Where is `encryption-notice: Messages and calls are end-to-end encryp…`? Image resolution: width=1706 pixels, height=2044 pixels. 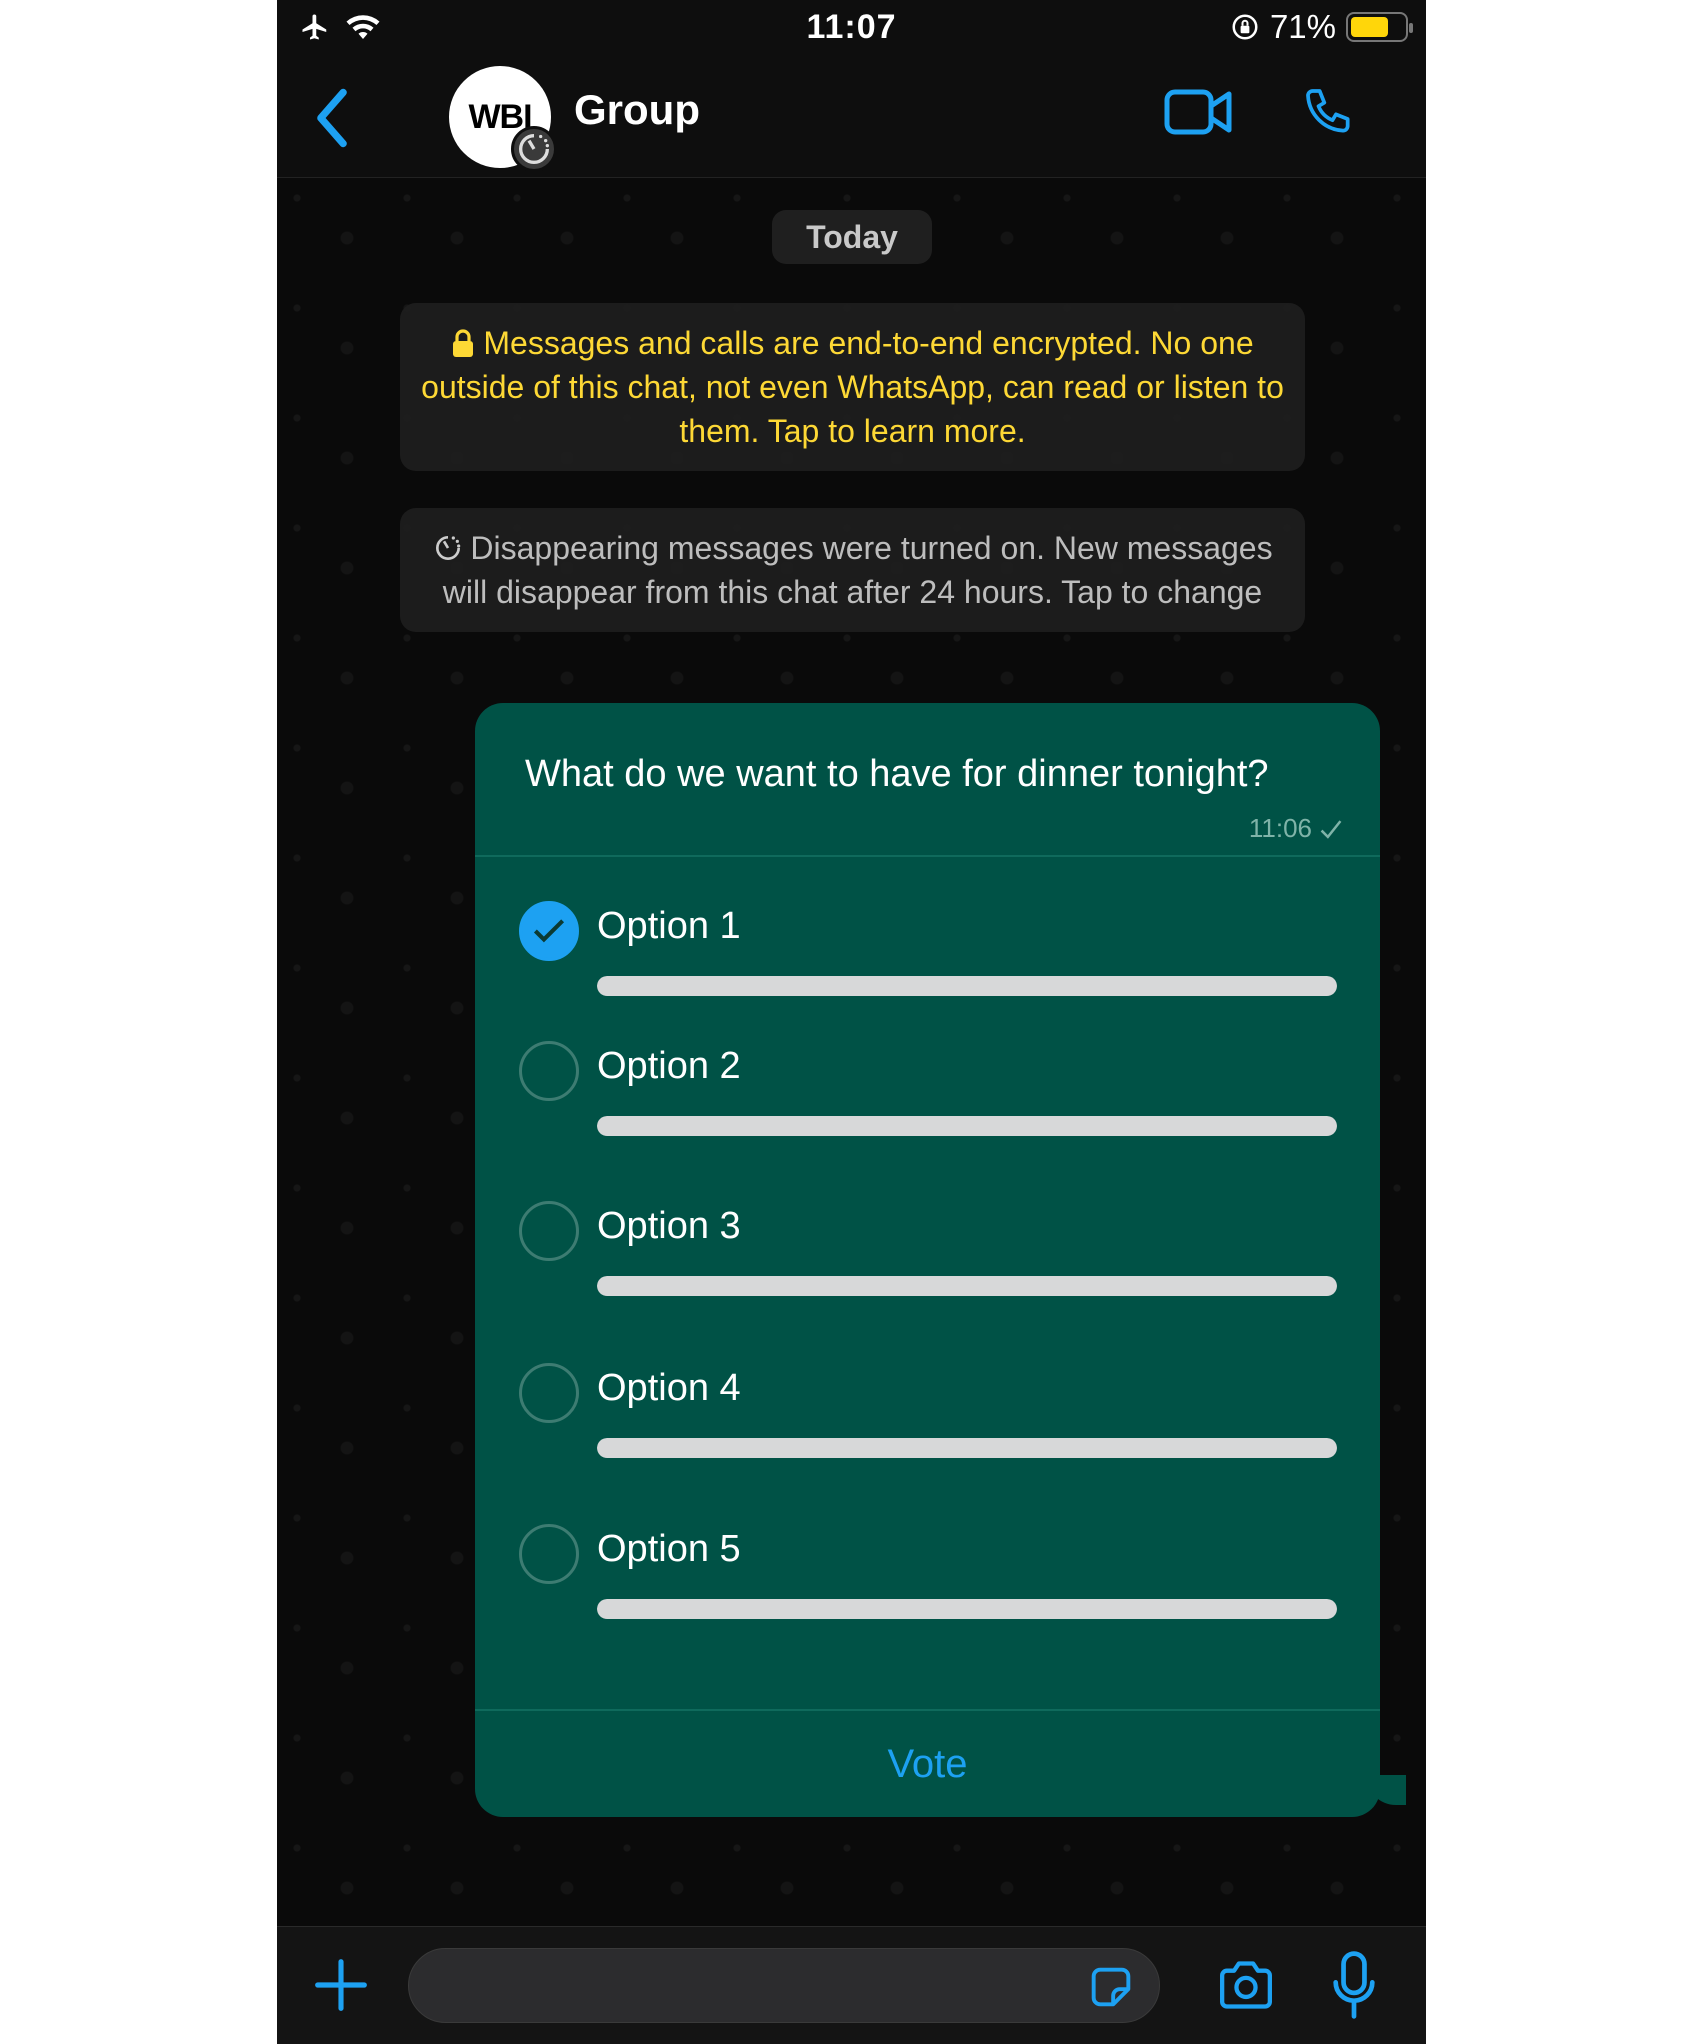 encryption-notice: Messages and calls are end-to-end encryp… is located at coordinates (852, 387).